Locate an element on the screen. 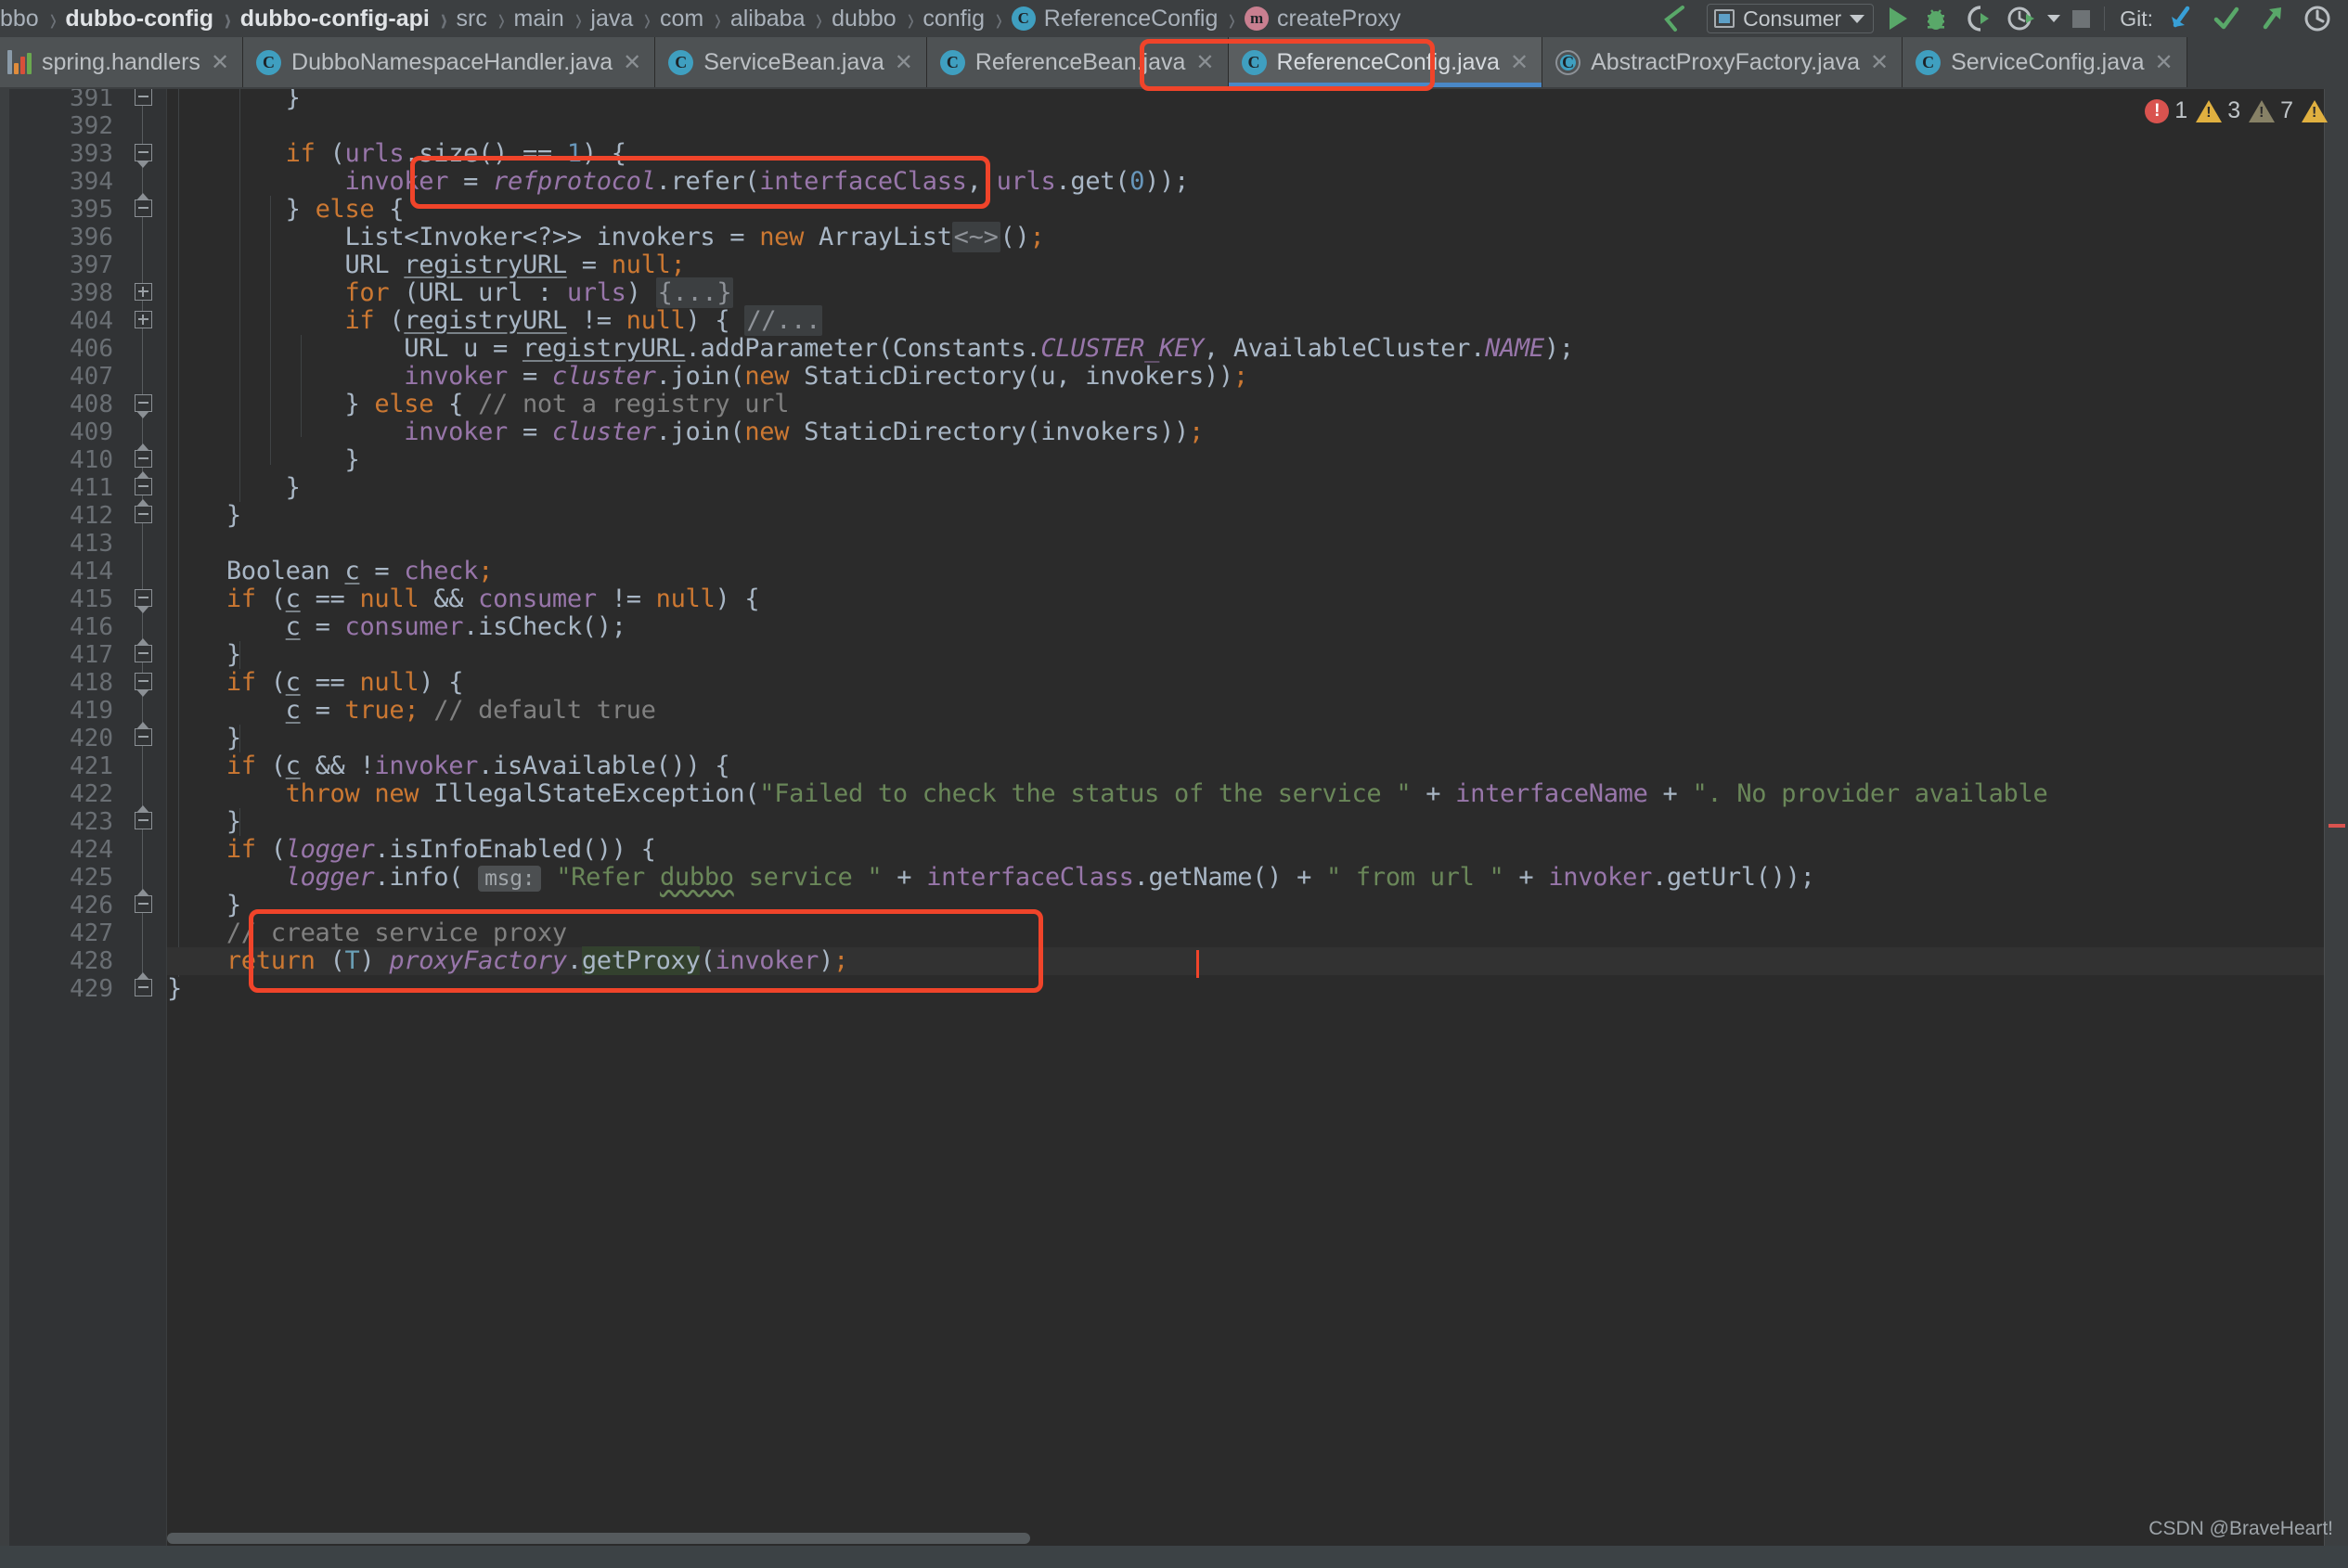  tab-label: ReferenceConfig.java is located at coordinates (1388, 61).